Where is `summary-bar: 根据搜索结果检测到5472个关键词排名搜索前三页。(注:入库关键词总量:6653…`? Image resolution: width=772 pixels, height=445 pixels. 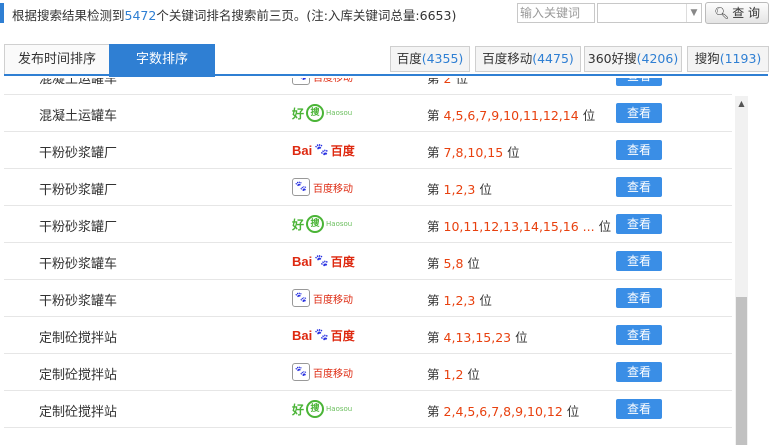
summary-bar: 根据搜索结果检测到5472个关键词排名搜索前三页。(注:入库关键词总量:6653… is located at coordinates (386, 14).